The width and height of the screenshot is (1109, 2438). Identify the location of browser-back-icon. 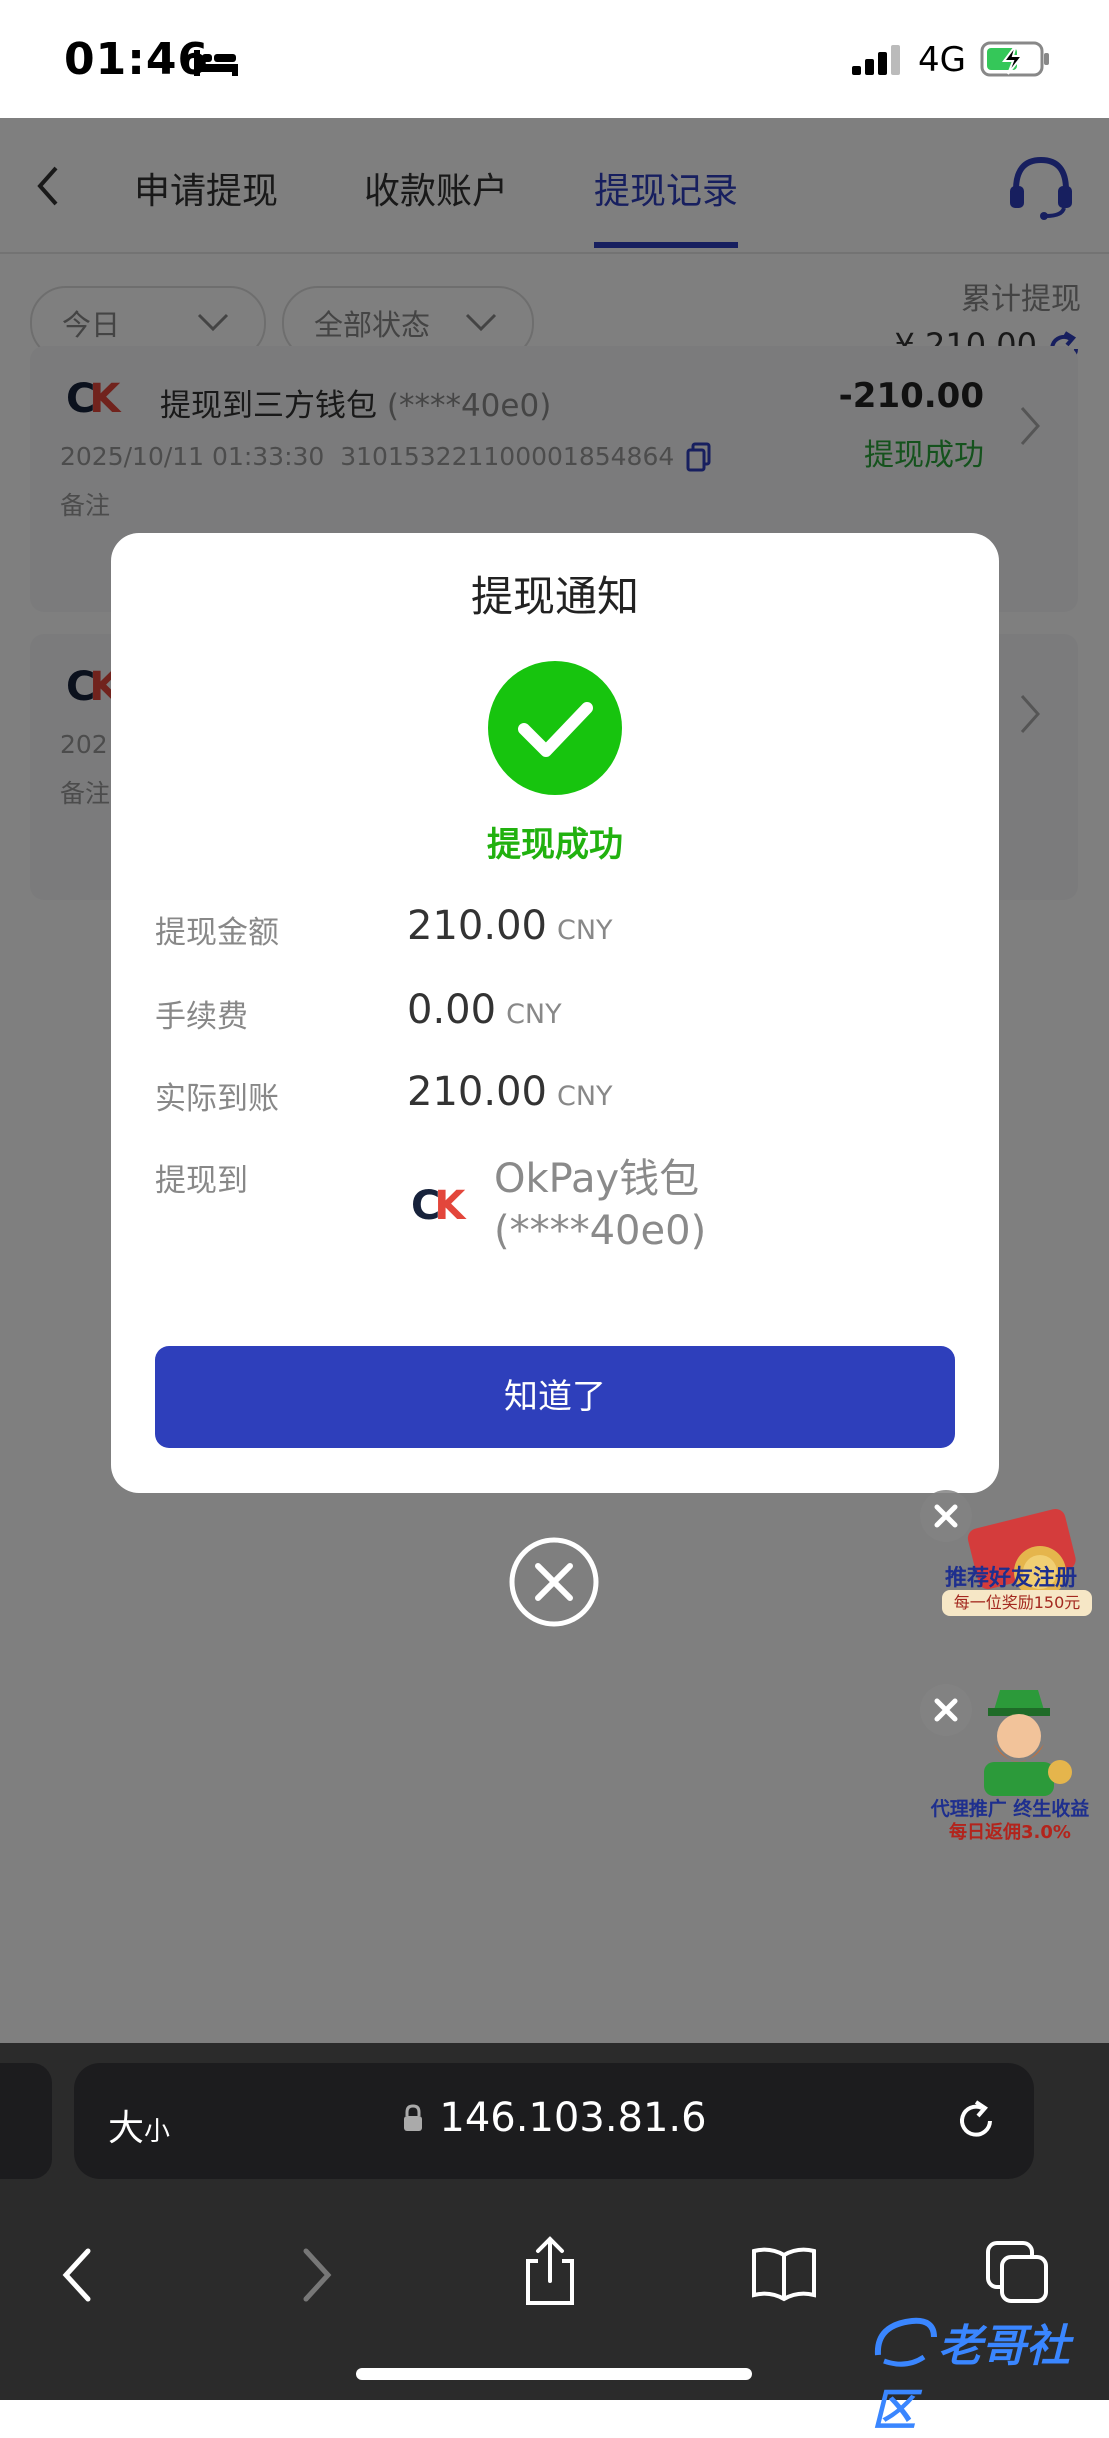
(78, 2275).